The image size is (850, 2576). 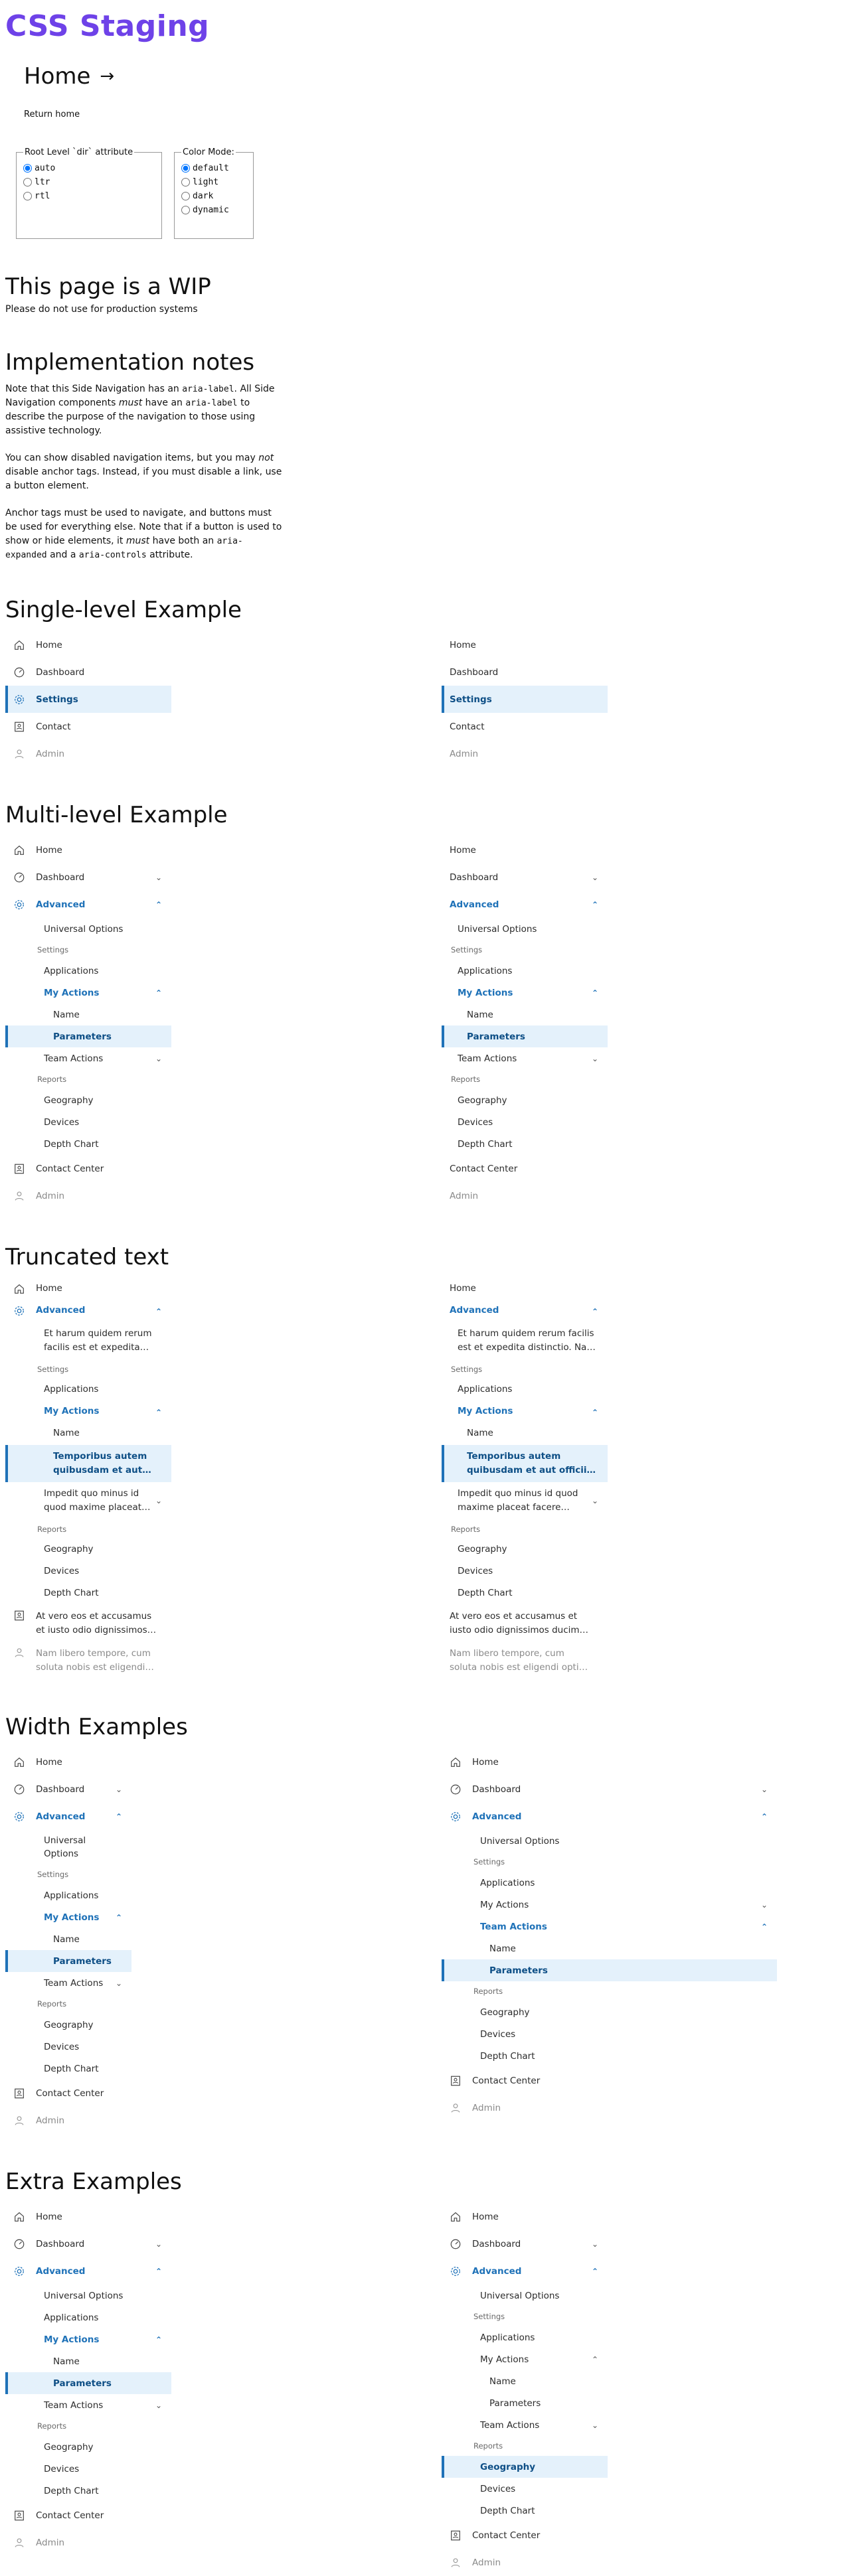 I want to click on nav-item-contact: Contact, so click(x=525, y=727).